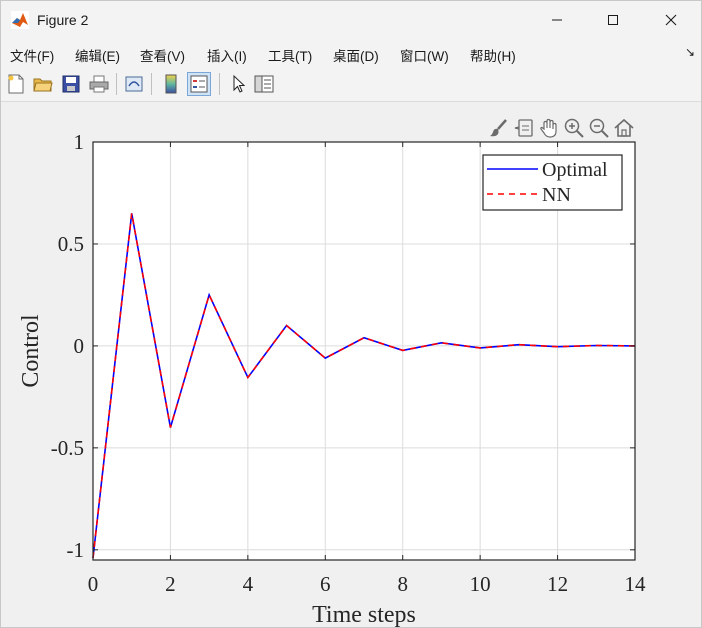  What do you see at coordinates (636, 584) in the screenshot?
I see `x-tick-label: 14` at bounding box center [636, 584].